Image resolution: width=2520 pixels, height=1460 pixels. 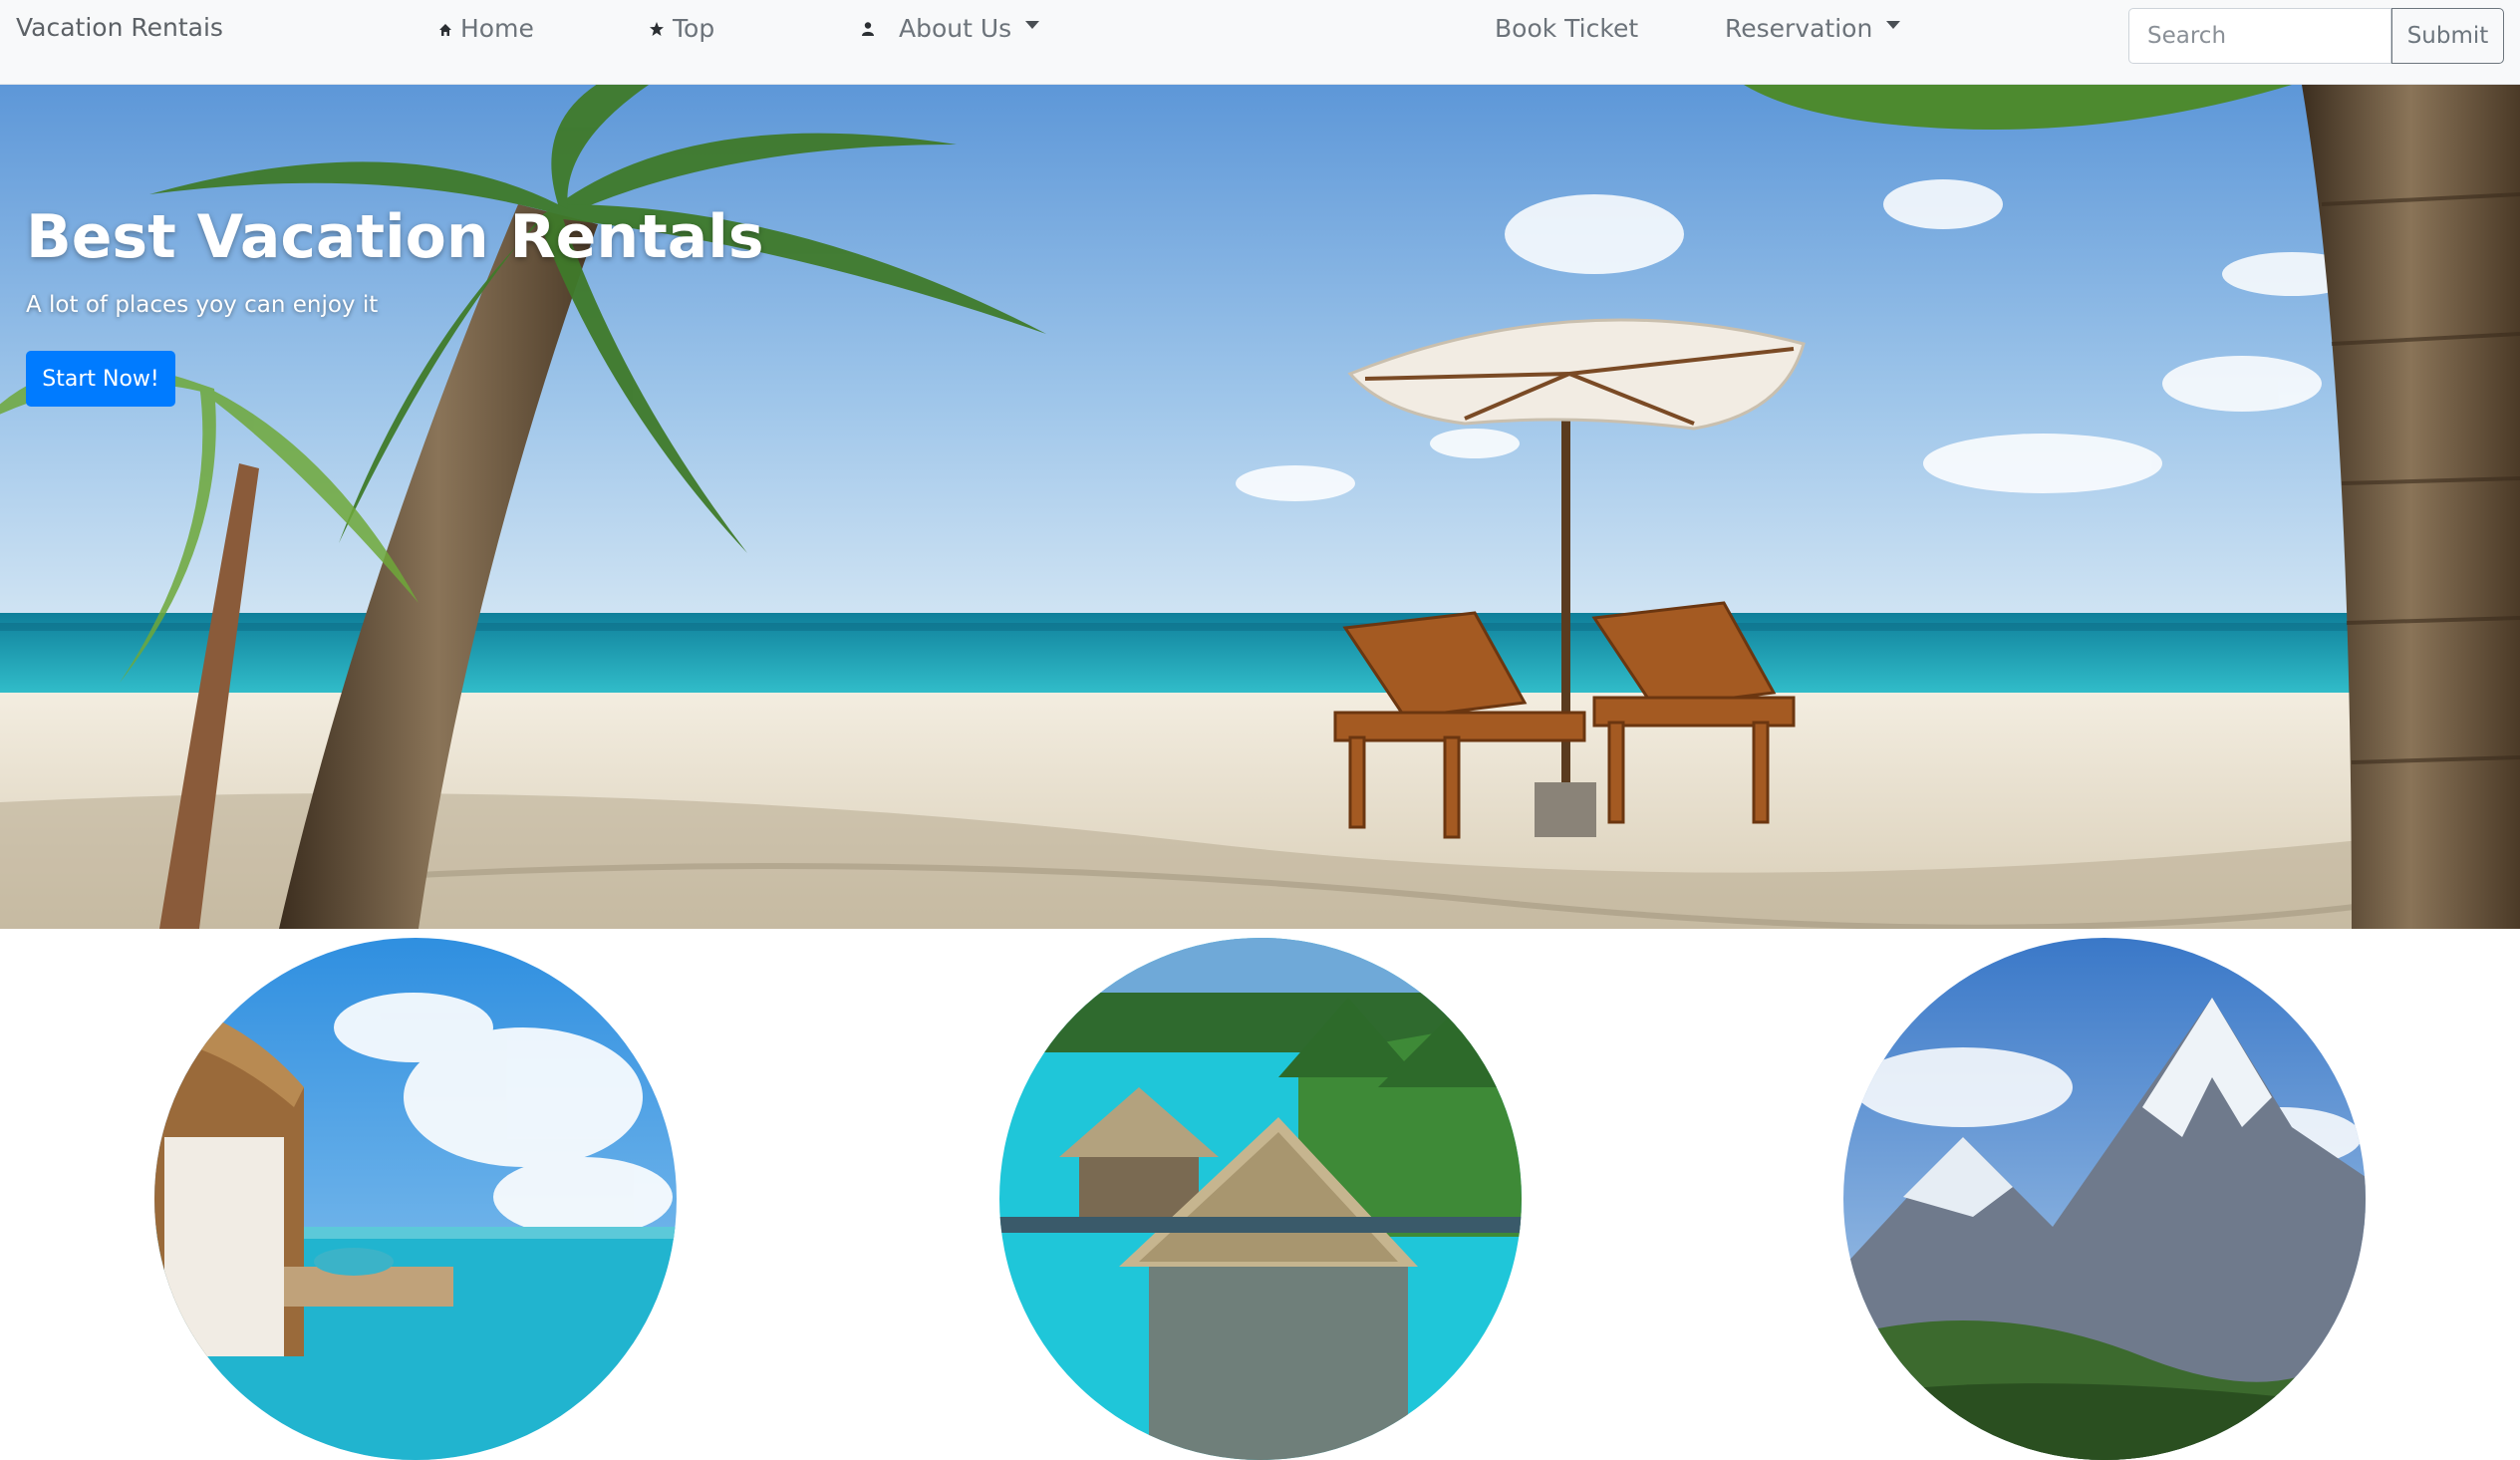 What do you see at coordinates (2447, 36) in the screenshot?
I see `submit-button: Submit` at bounding box center [2447, 36].